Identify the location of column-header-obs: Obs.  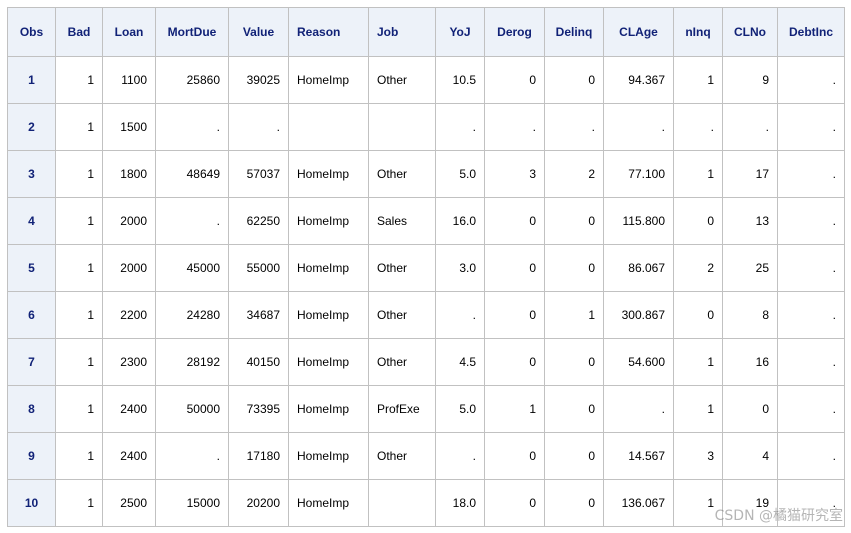
(31, 32).